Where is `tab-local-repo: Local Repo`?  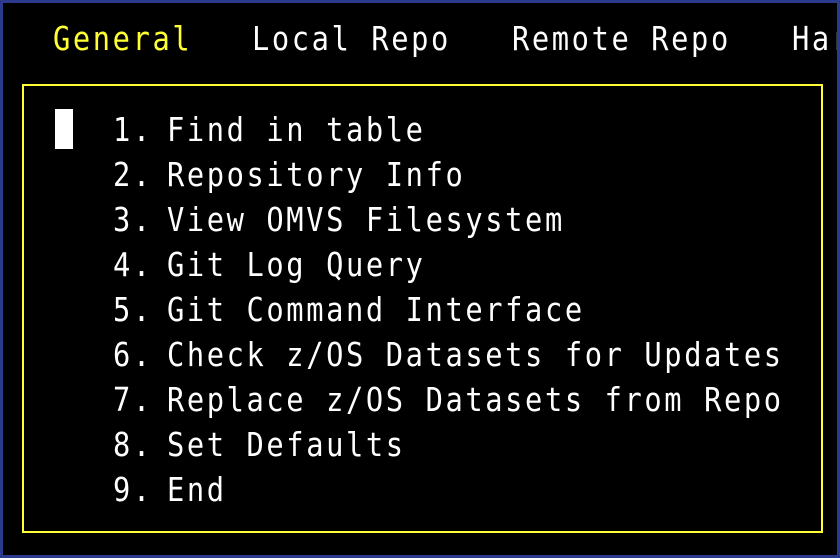 tab-local-repo: Local Repo is located at coordinates (351, 39).